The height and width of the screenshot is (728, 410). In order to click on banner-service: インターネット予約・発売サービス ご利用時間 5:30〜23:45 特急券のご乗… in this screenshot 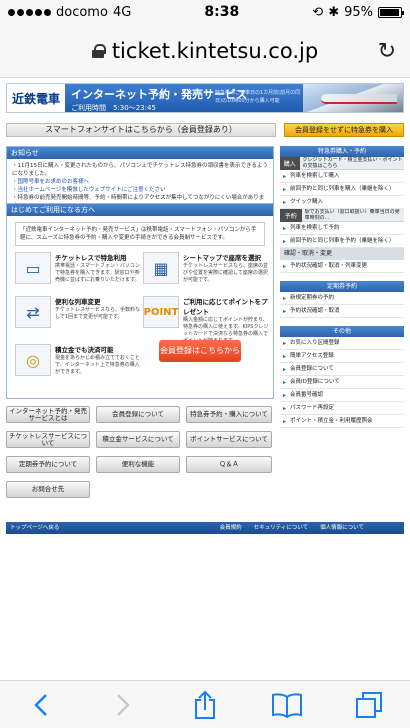, I will do `click(184, 98)`.